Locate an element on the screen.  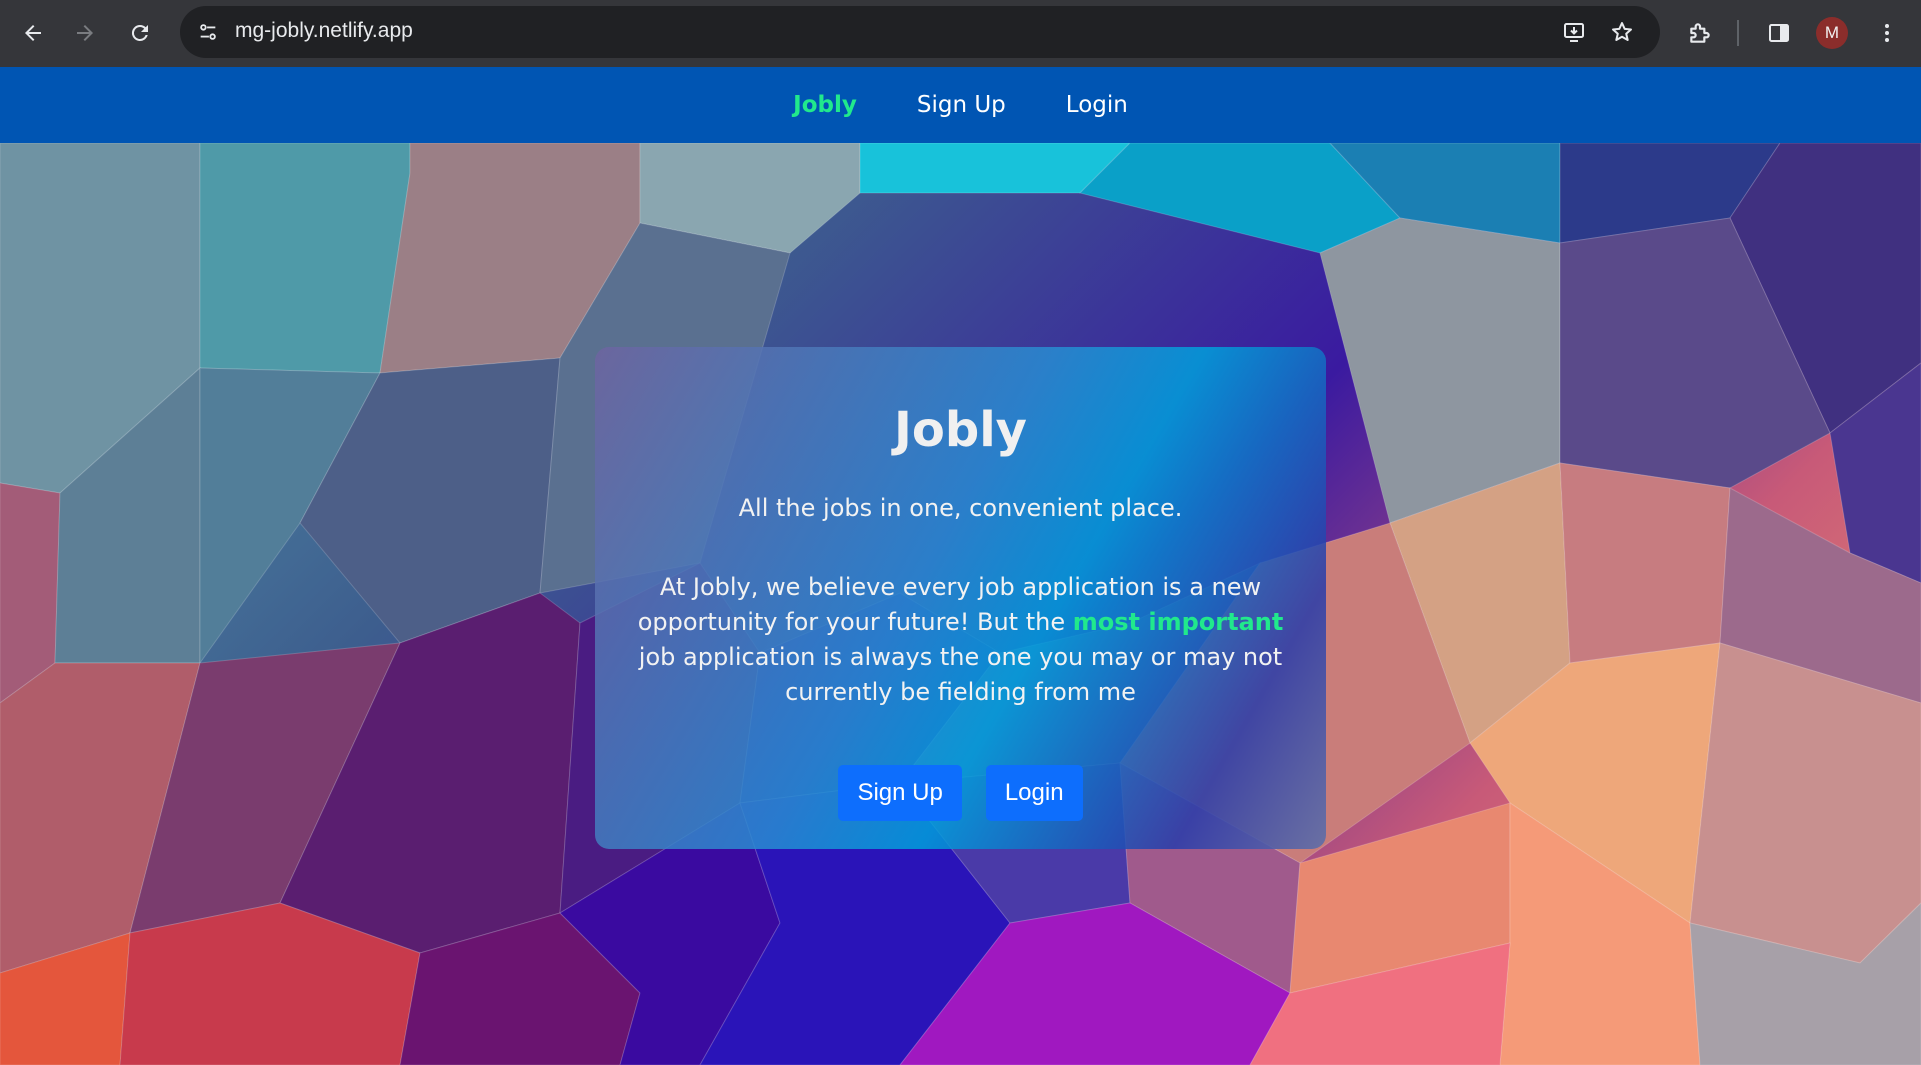
arrow-right-icon is located at coordinates (85, 33).